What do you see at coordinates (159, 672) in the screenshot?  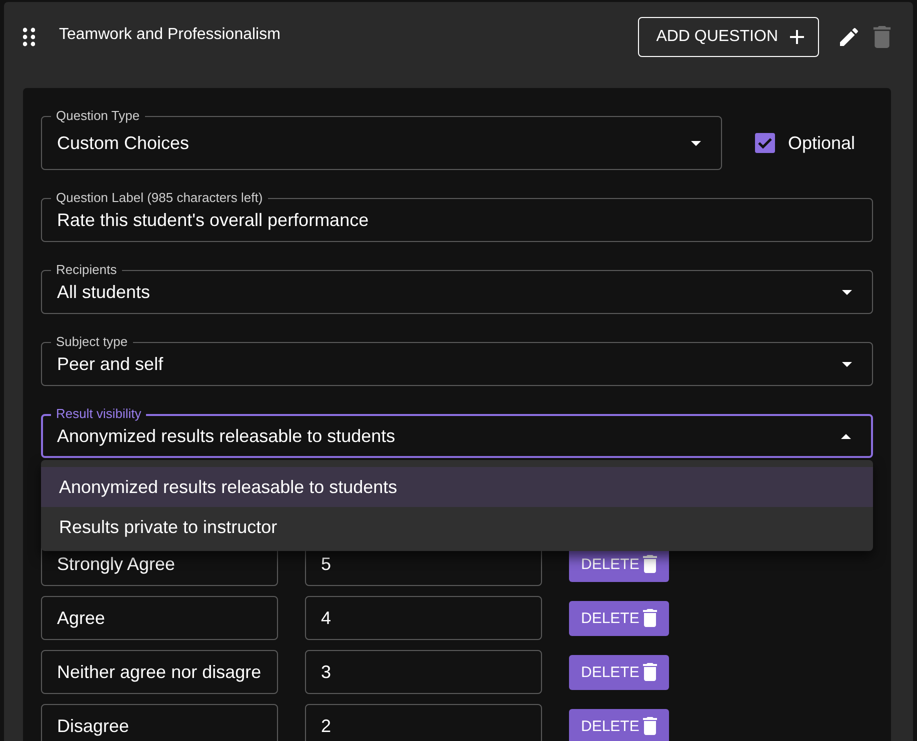 I see `choice-label-field: Neither agree nor disagre` at bounding box center [159, 672].